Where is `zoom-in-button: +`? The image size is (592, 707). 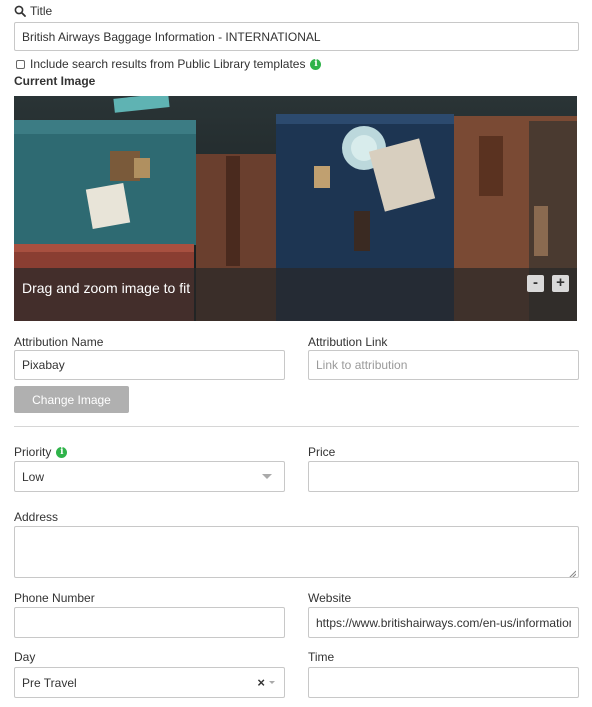
zoom-in-button: + is located at coordinates (560, 283).